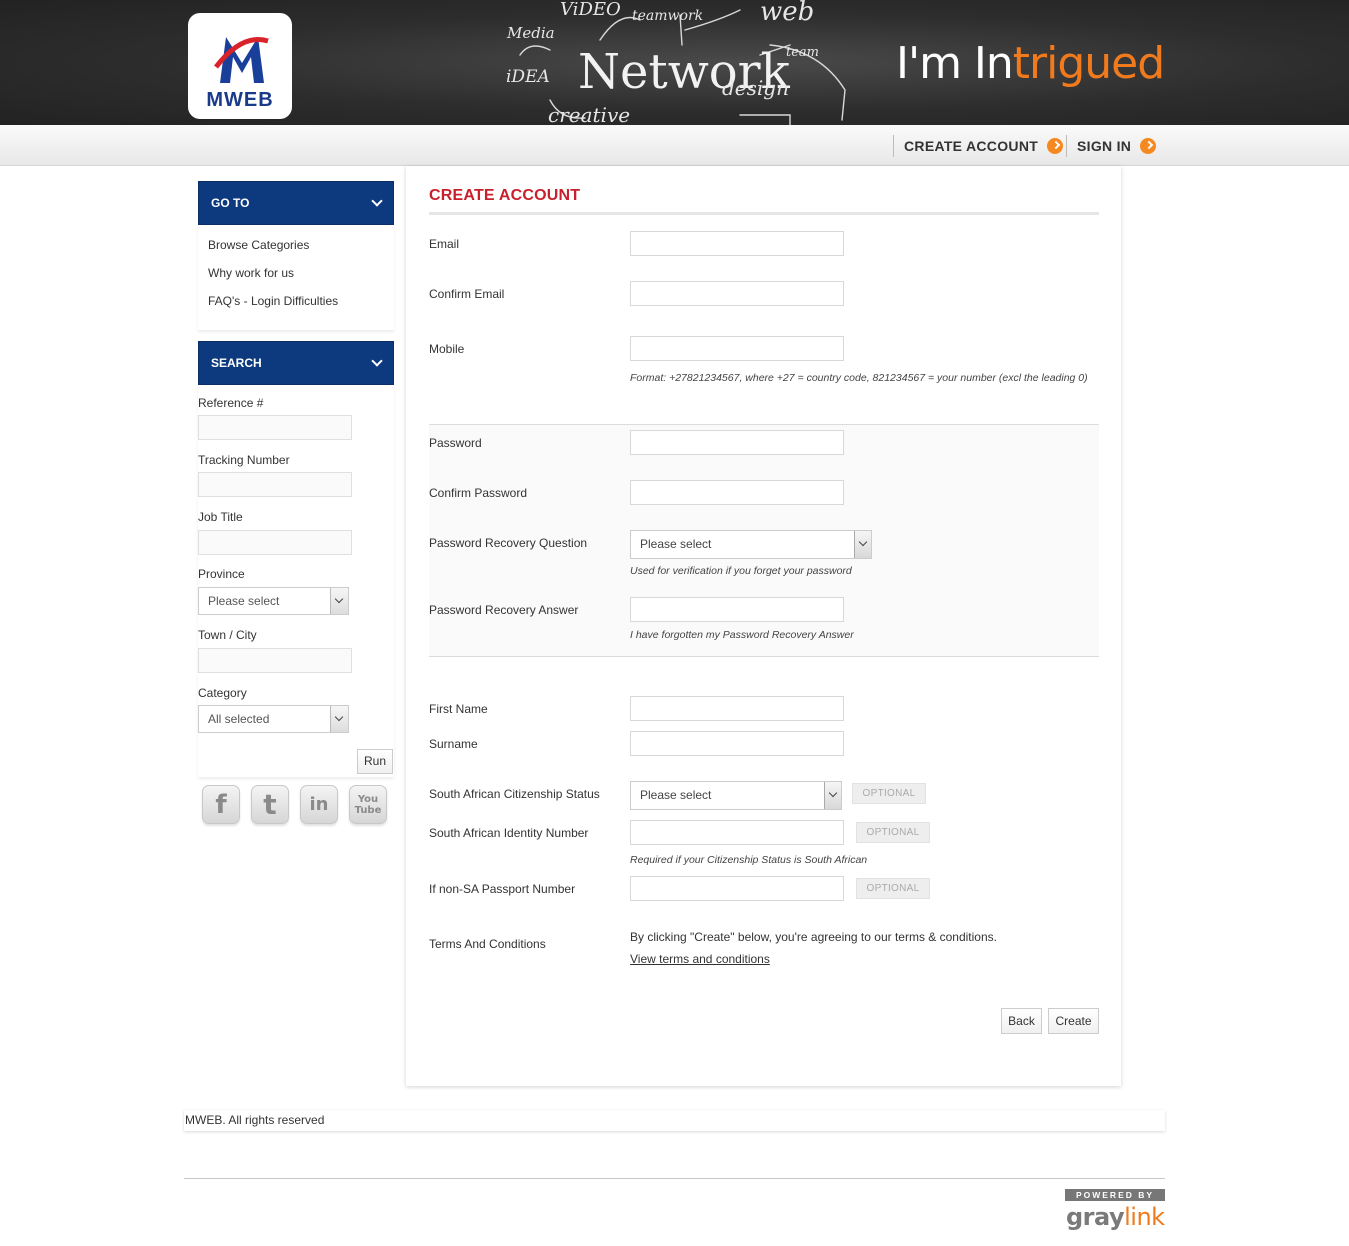 The width and height of the screenshot is (1349, 1246). What do you see at coordinates (296, 203) in the screenshot?
I see `goto-panel-header: GO TO` at bounding box center [296, 203].